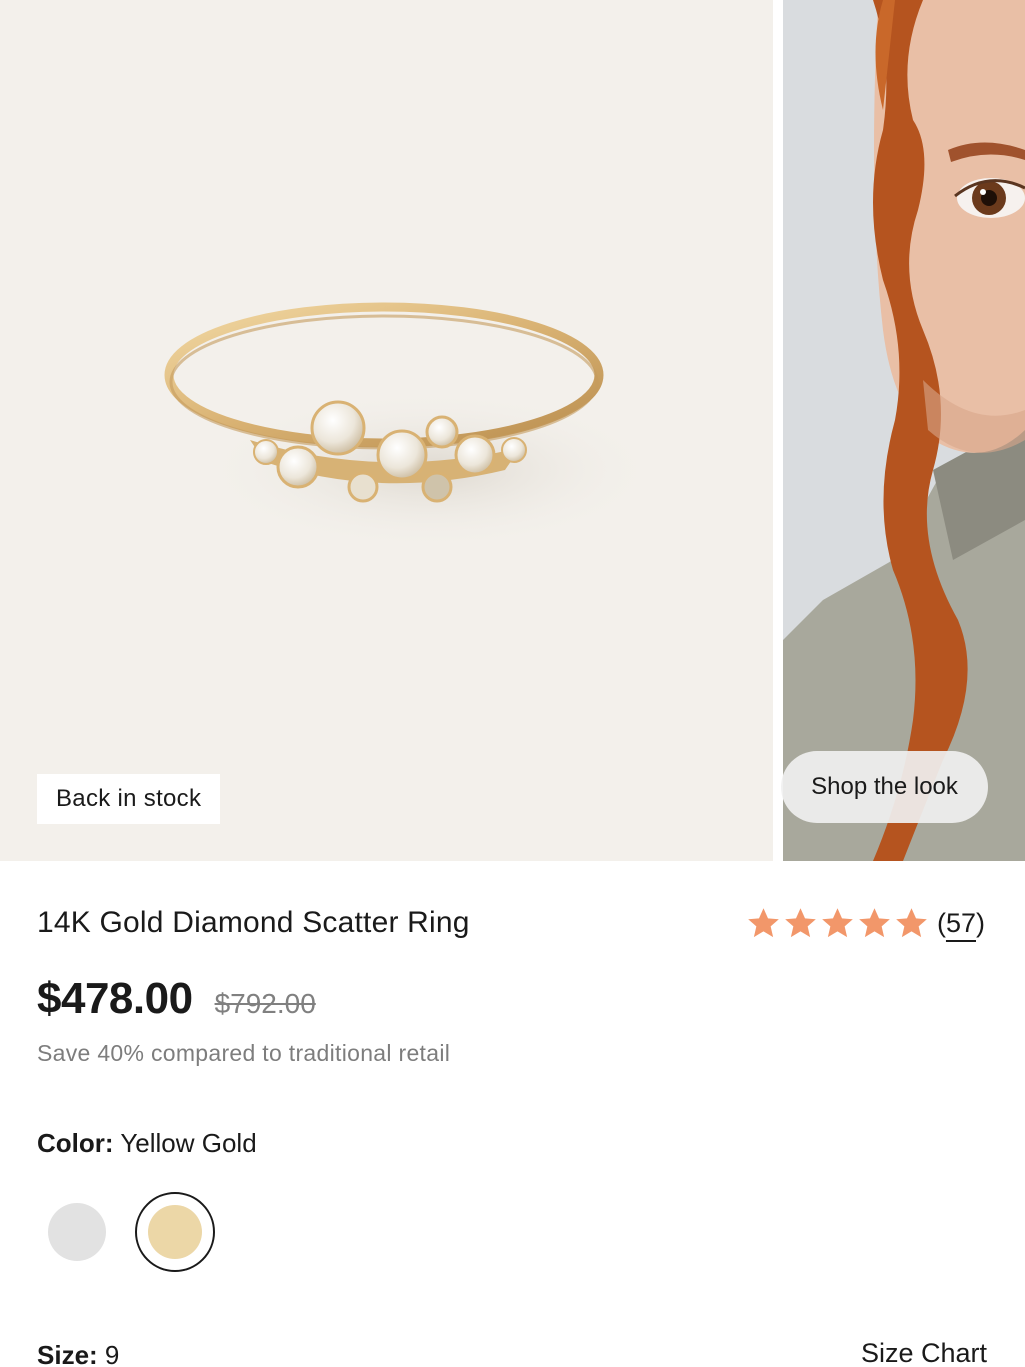  What do you see at coordinates (129, 799) in the screenshot?
I see `back-in-stock-badge: Back in stock` at bounding box center [129, 799].